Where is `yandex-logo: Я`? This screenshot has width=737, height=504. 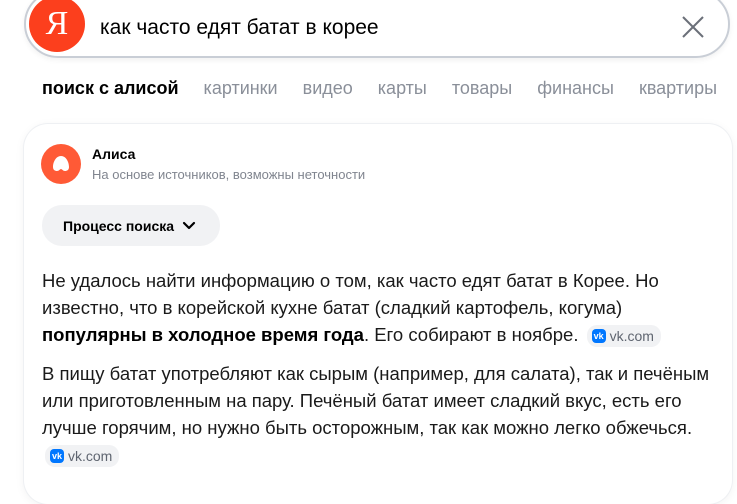
yandex-logo: Я is located at coordinates (57, 26).